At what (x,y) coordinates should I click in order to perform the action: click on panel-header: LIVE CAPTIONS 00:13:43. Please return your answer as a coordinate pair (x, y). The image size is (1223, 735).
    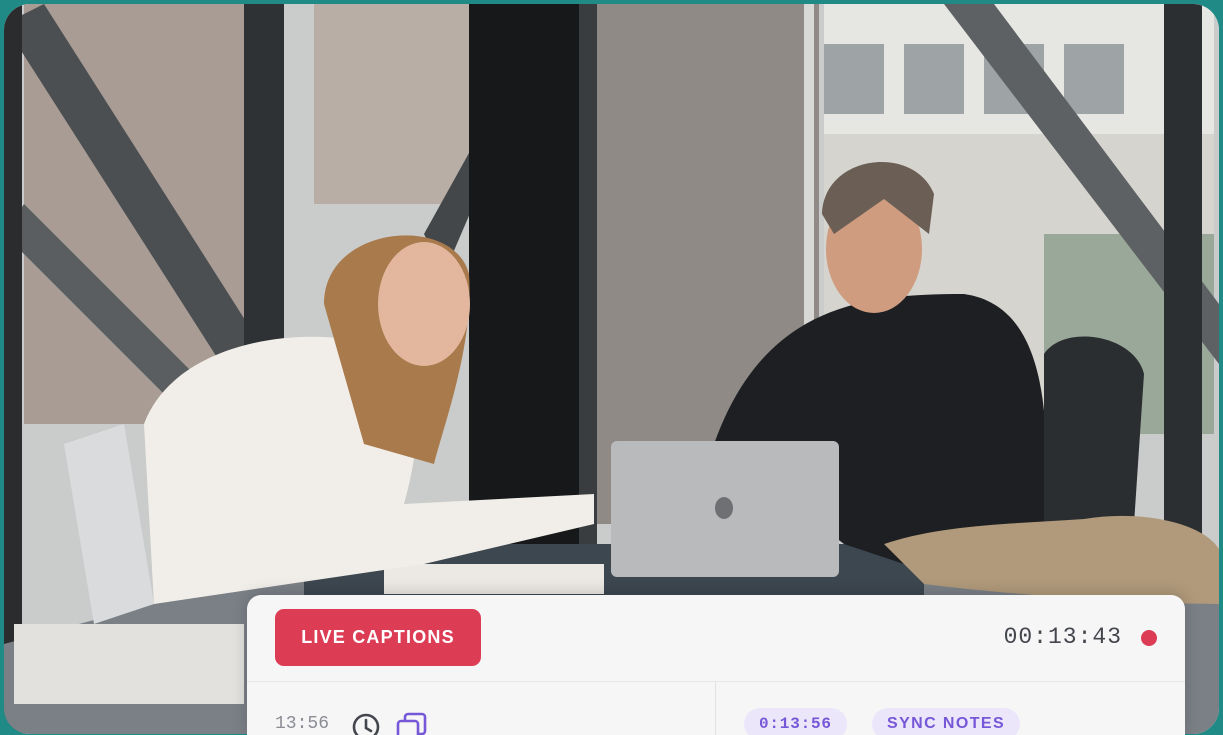
    Looking at the image, I should click on (716, 638).